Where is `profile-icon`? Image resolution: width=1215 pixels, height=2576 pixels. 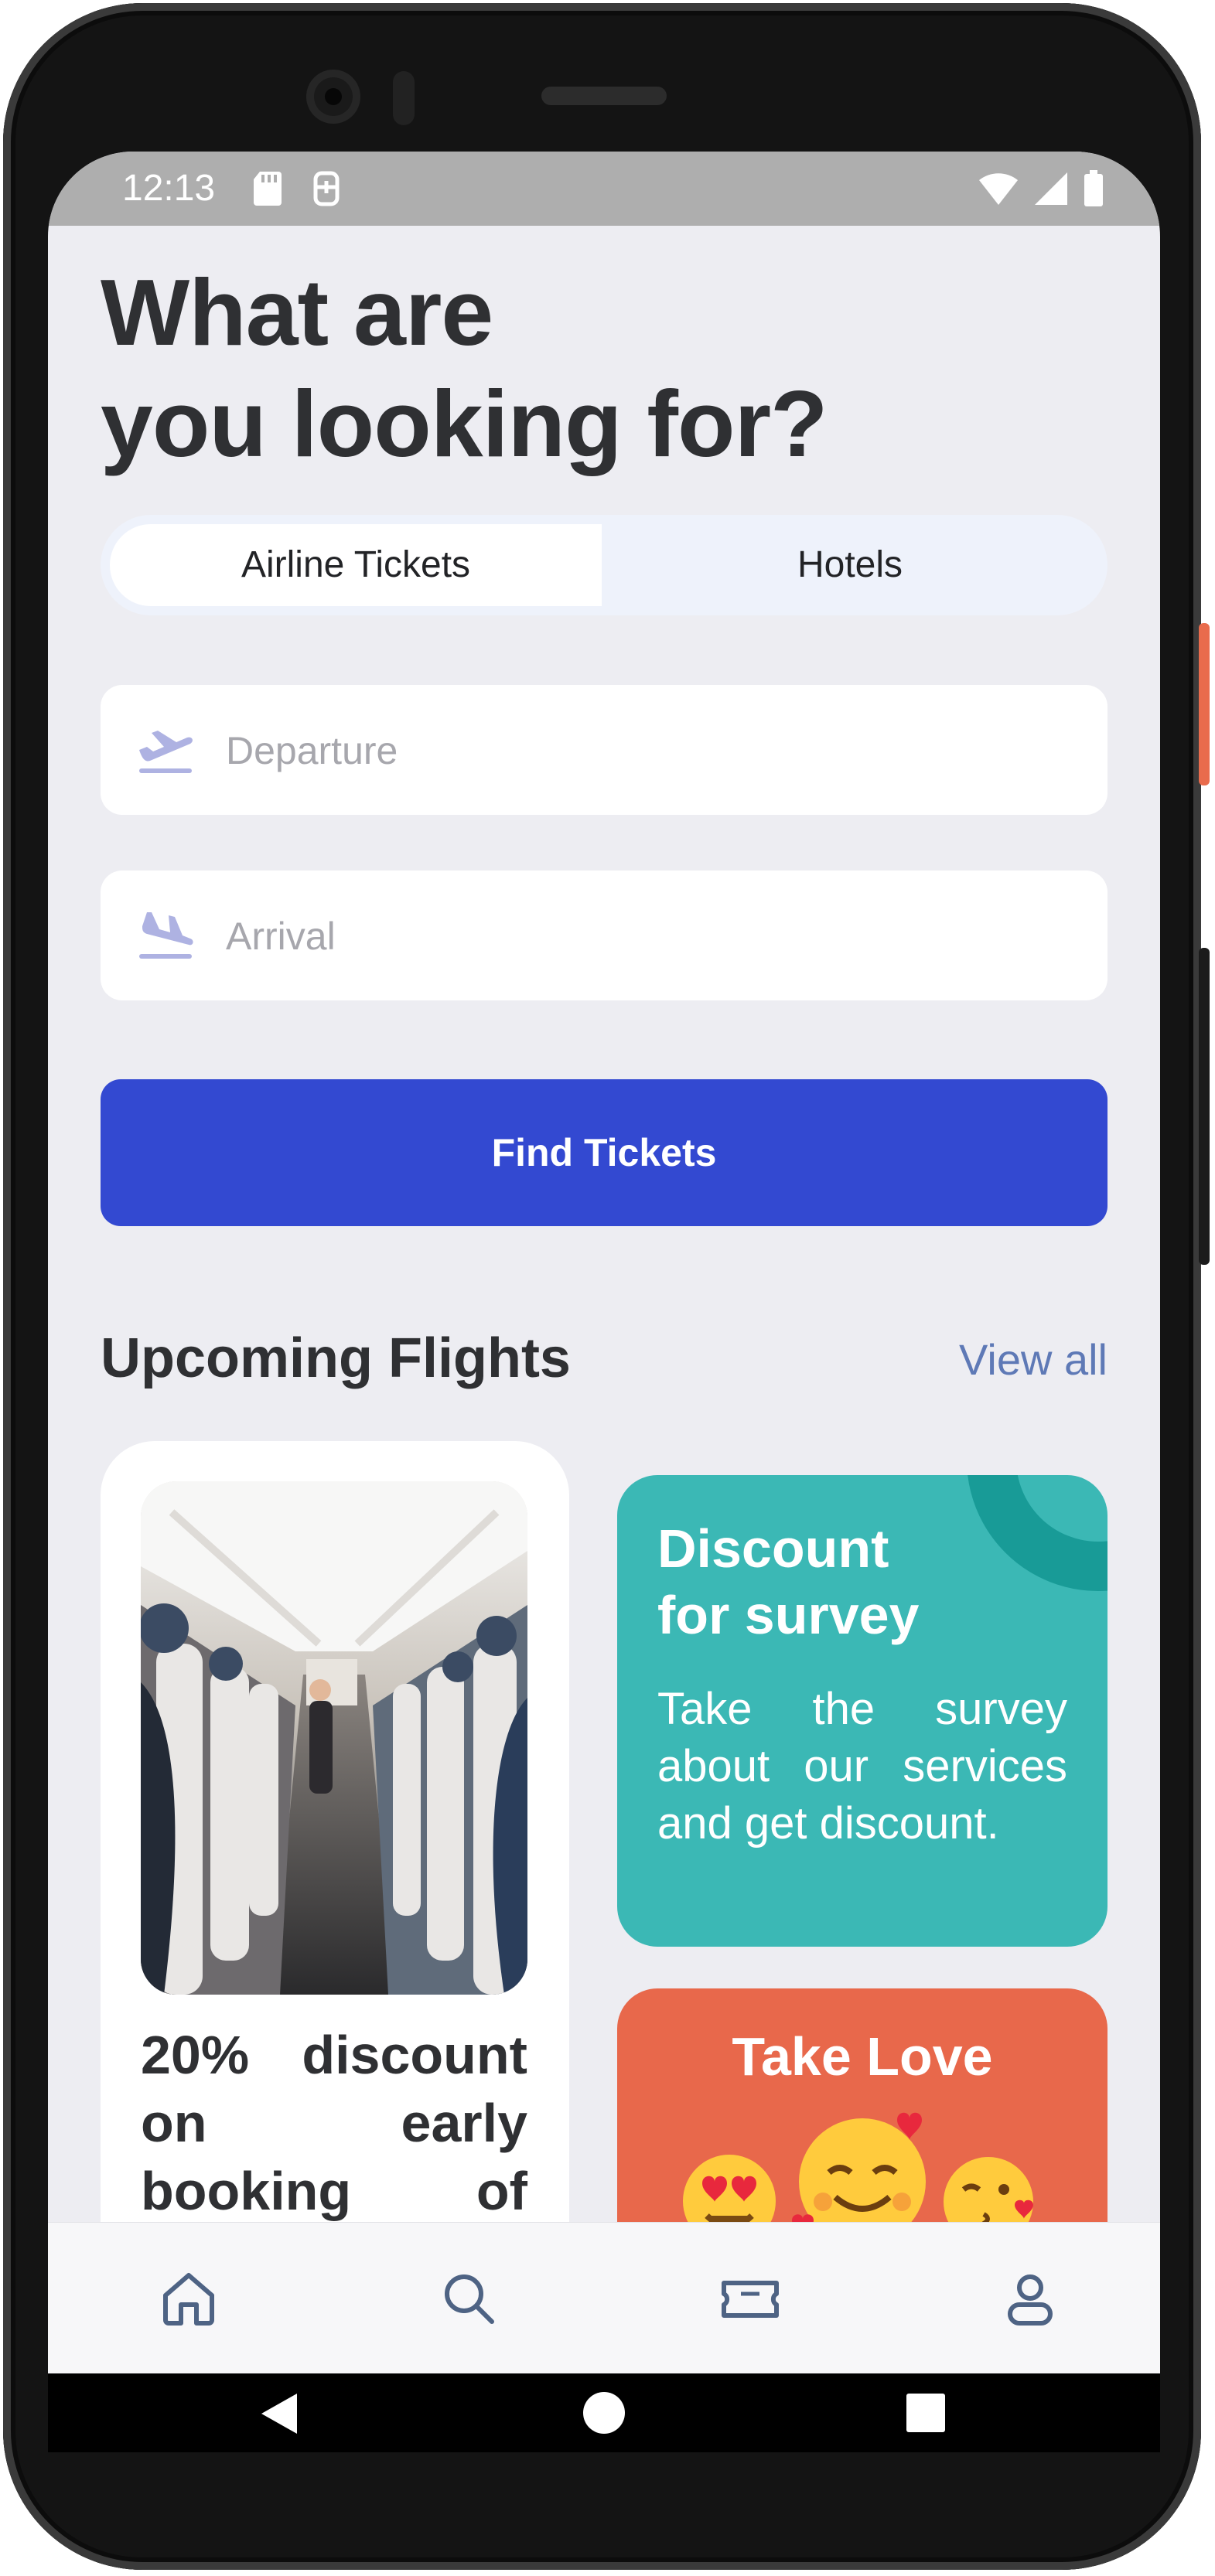 profile-icon is located at coordinates (1030, 2300).